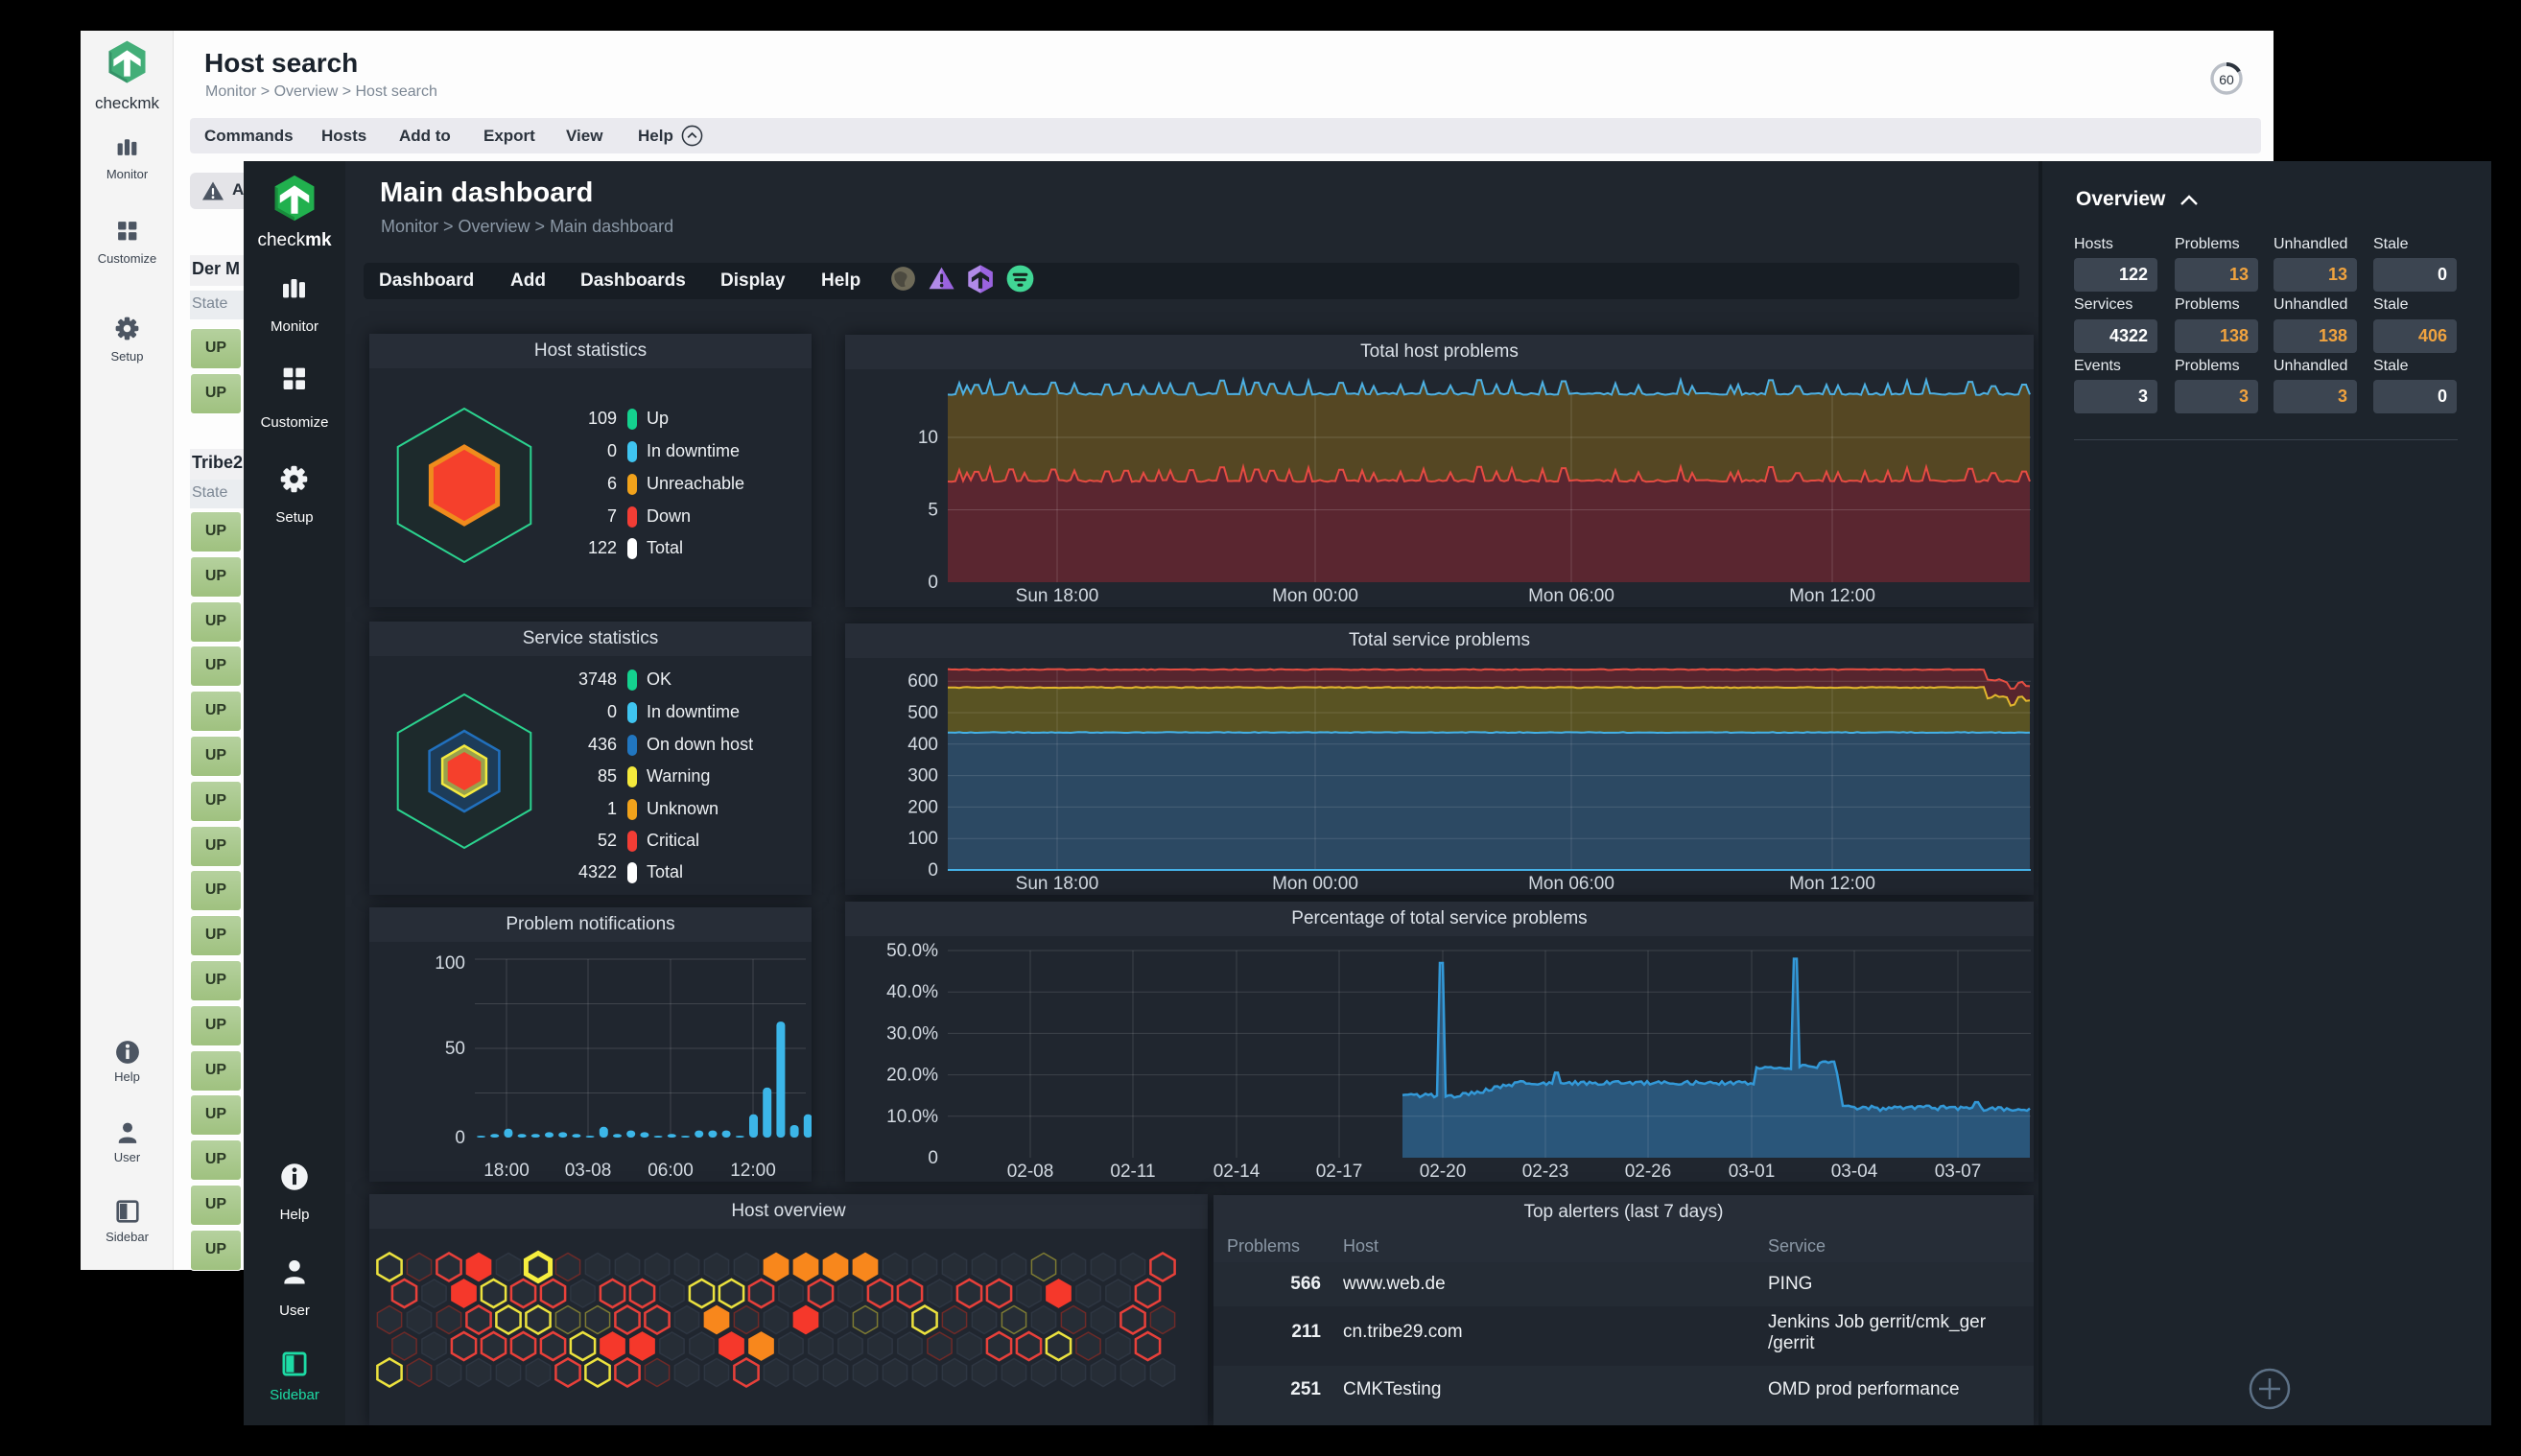 The image size is (2521, 1456). I want to click on svg-text: 5, so click(933, 511).